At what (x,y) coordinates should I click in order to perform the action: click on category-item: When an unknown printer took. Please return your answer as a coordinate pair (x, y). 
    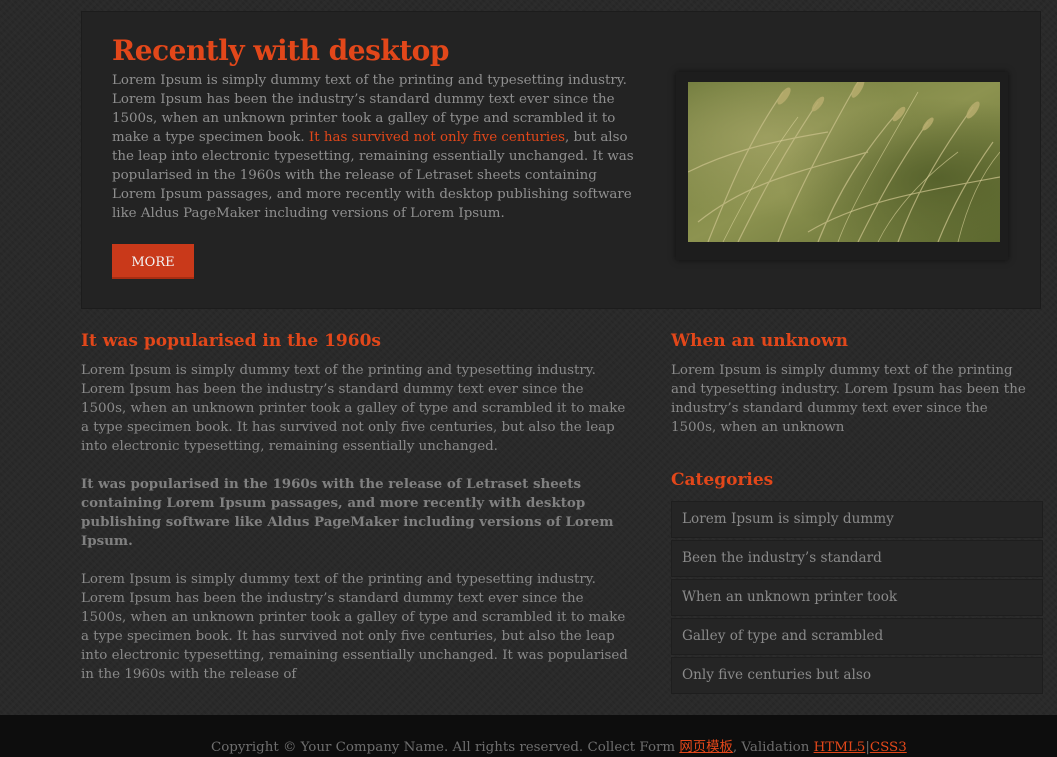
    Looking at the image, I should click on (857, 597).